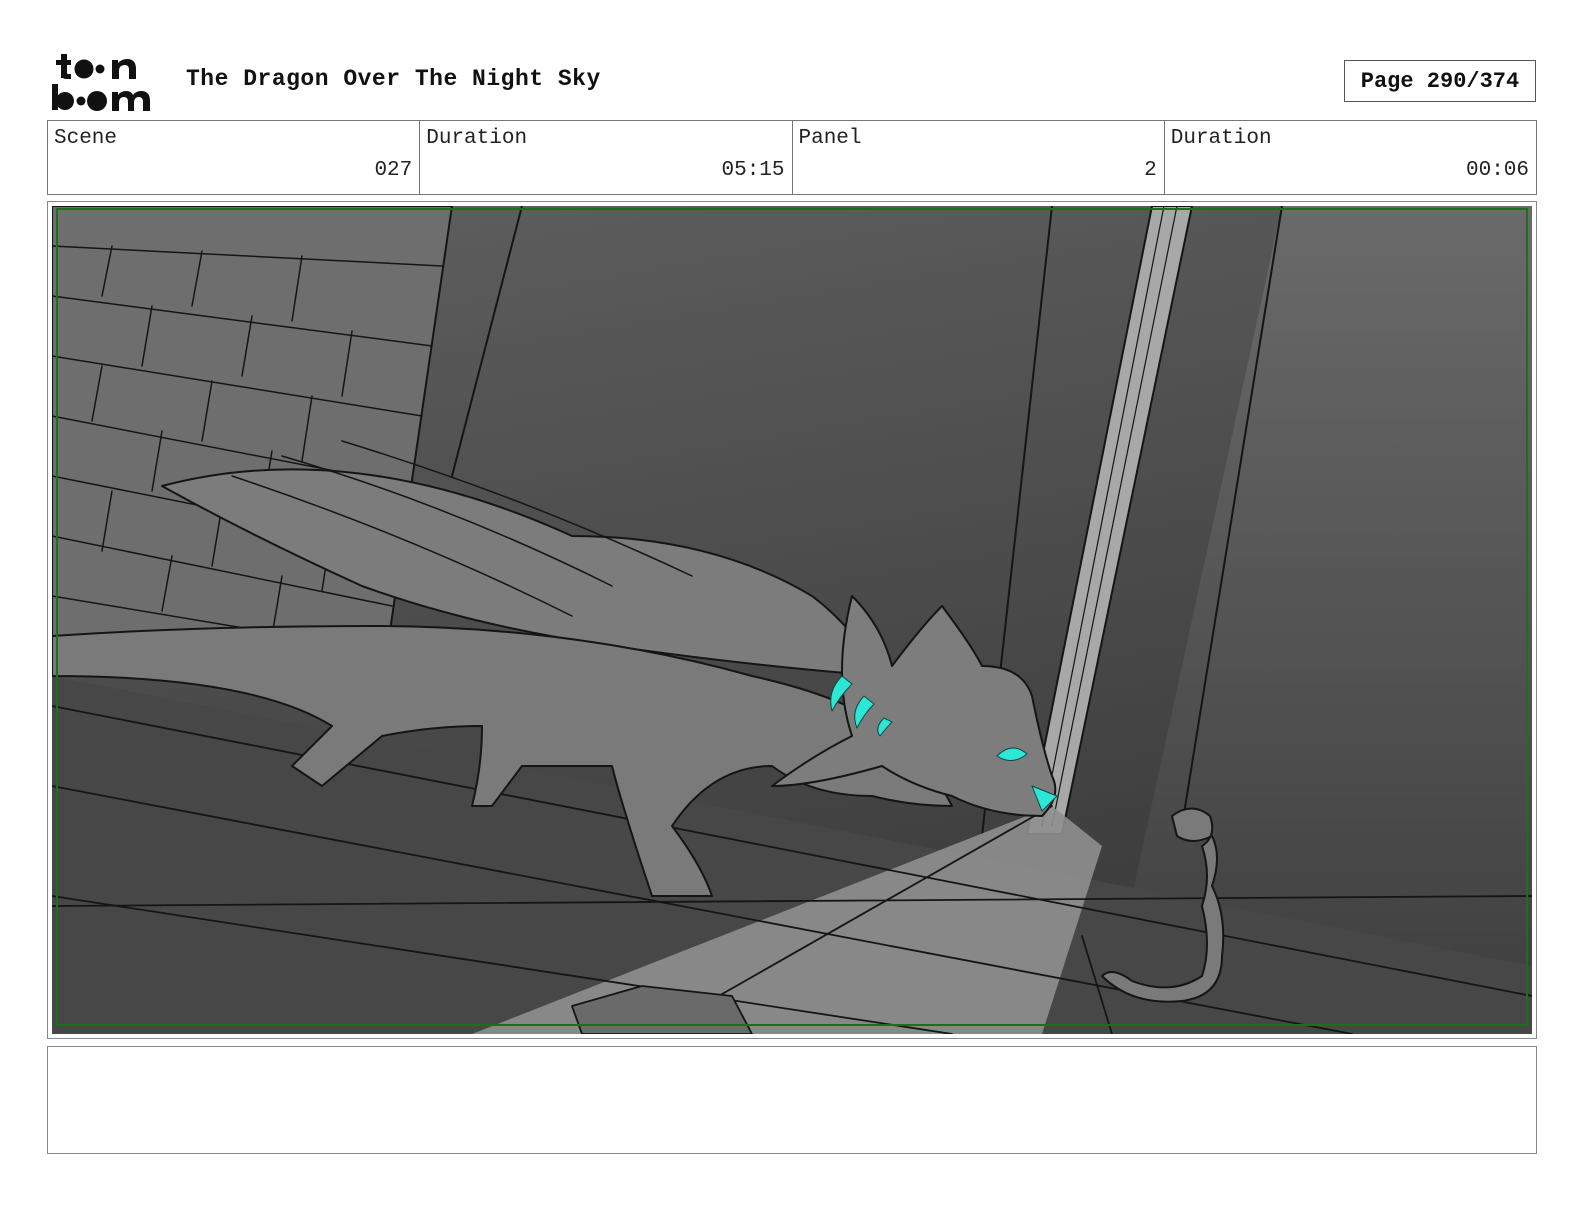  Describe the element at coordinates (477, 138) in the screenshot. I see `scene-duration-label: Duration` at that location.